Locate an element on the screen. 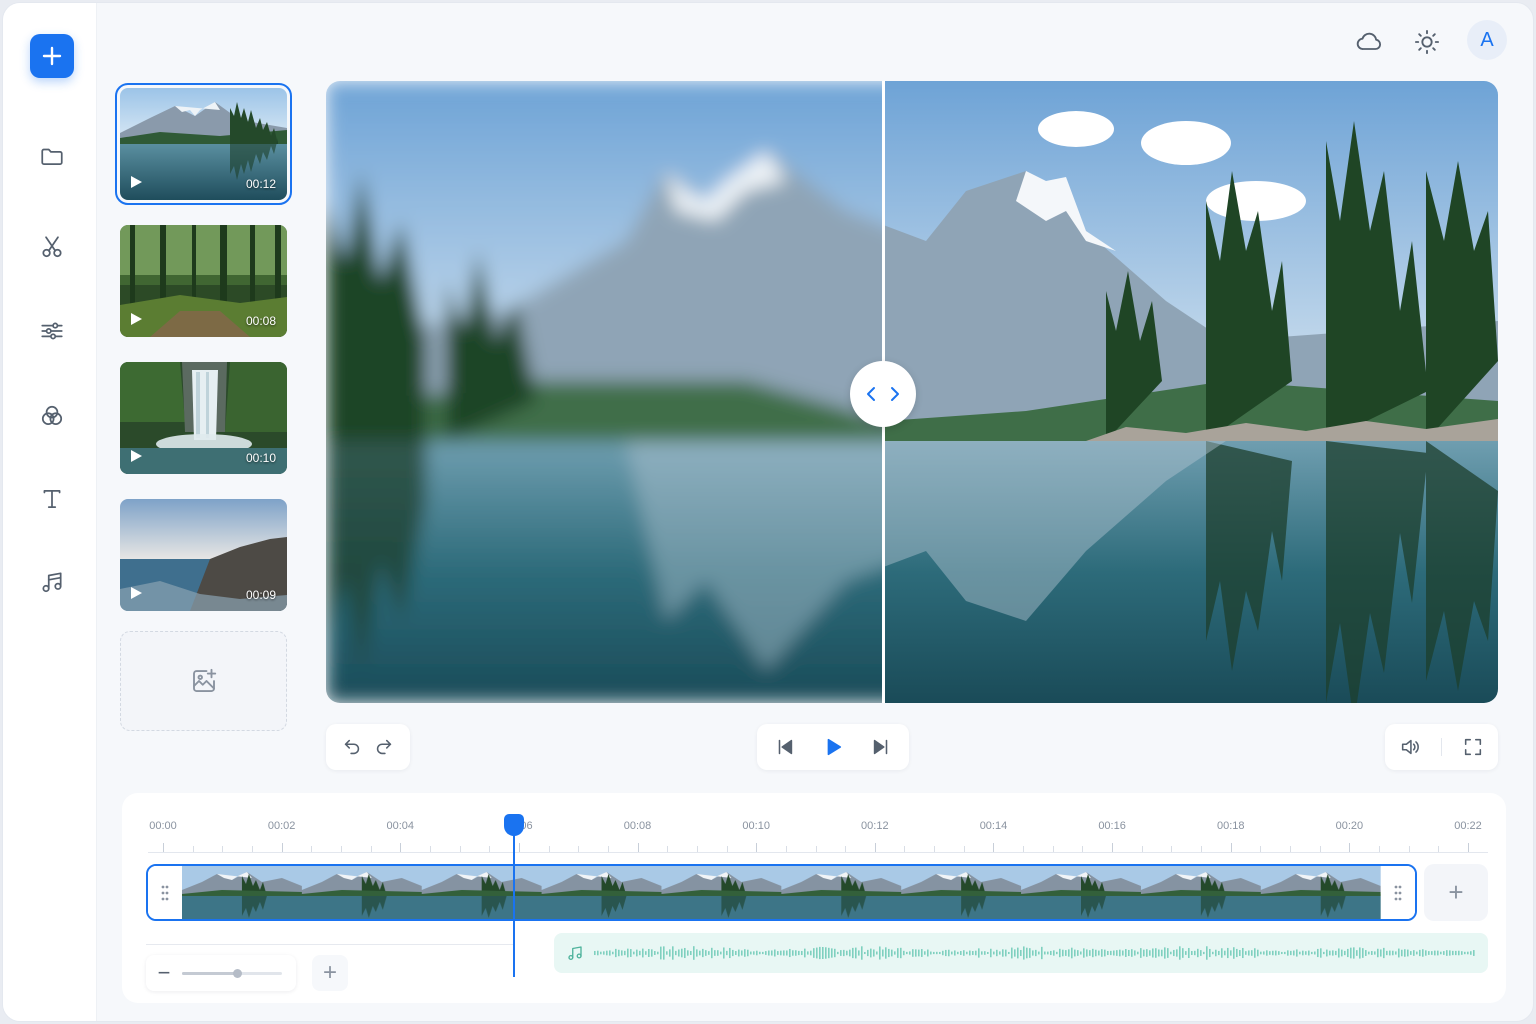 The image size is (1536, 1024). skip-back-button is located at coordinates (785, 747).